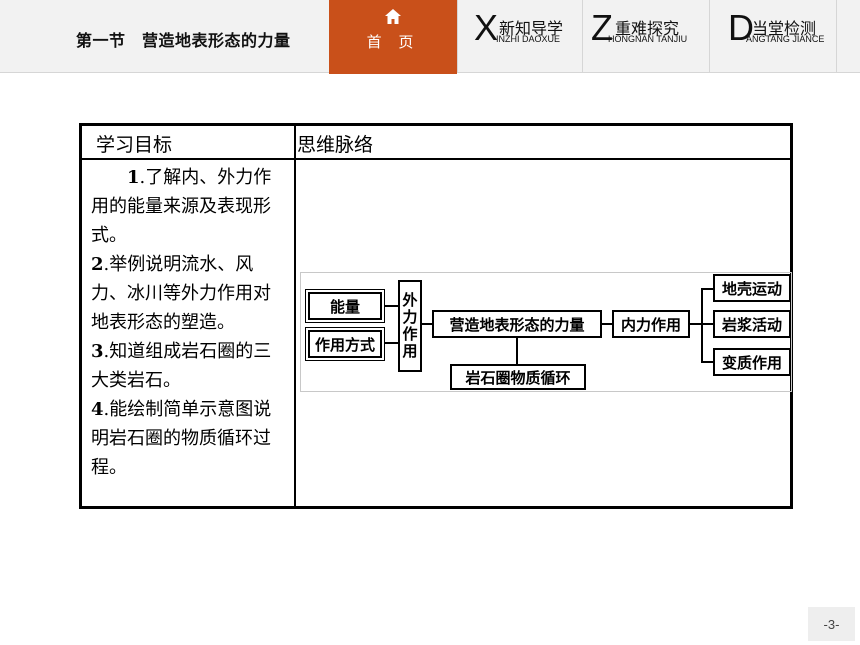 This screenshot has width=860, height=645. I want to click on tab-pinyin: ANGTANG JIANCE, so click(785, 39).